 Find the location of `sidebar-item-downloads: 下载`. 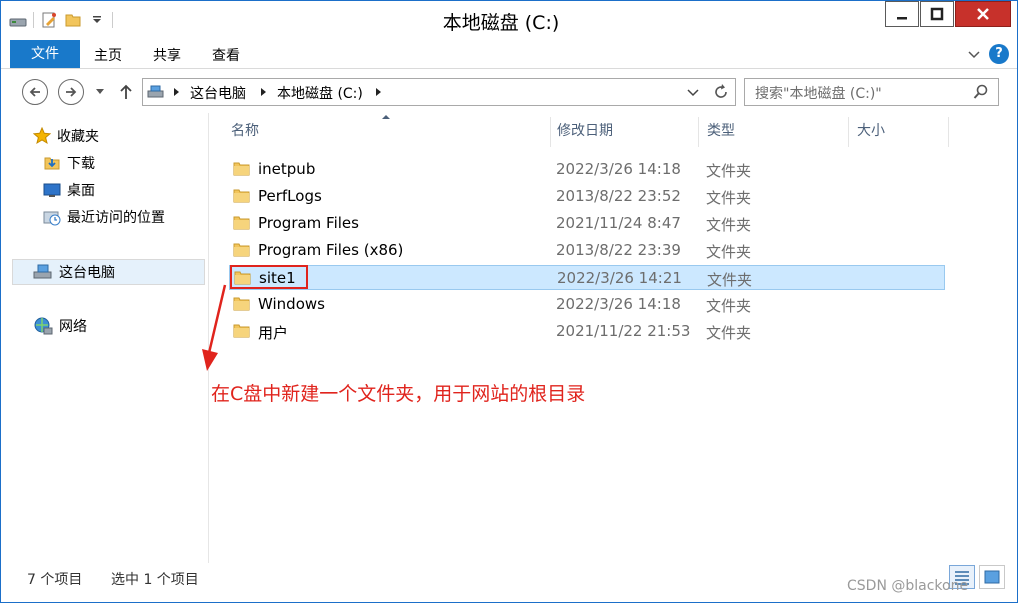

sidebar-item-downloads: 下载 is located at coordinates (69, 163).